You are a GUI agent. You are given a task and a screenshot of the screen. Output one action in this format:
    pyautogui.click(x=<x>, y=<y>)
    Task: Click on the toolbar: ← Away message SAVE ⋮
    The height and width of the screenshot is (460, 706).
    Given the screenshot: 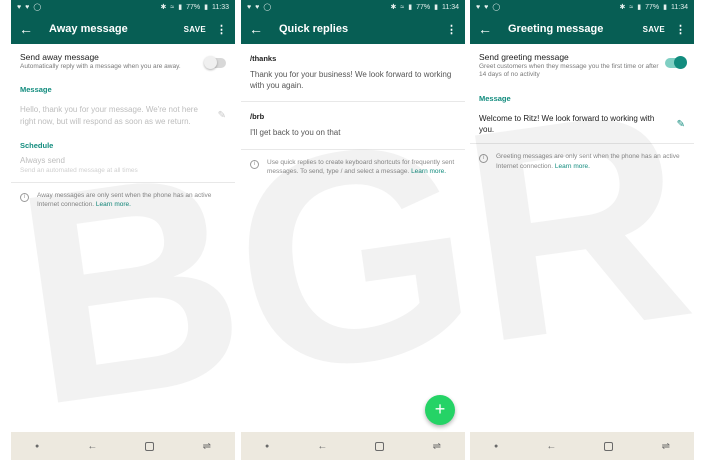 What is the action you would take?
    pyautogui.click(x=123, y=29)
    